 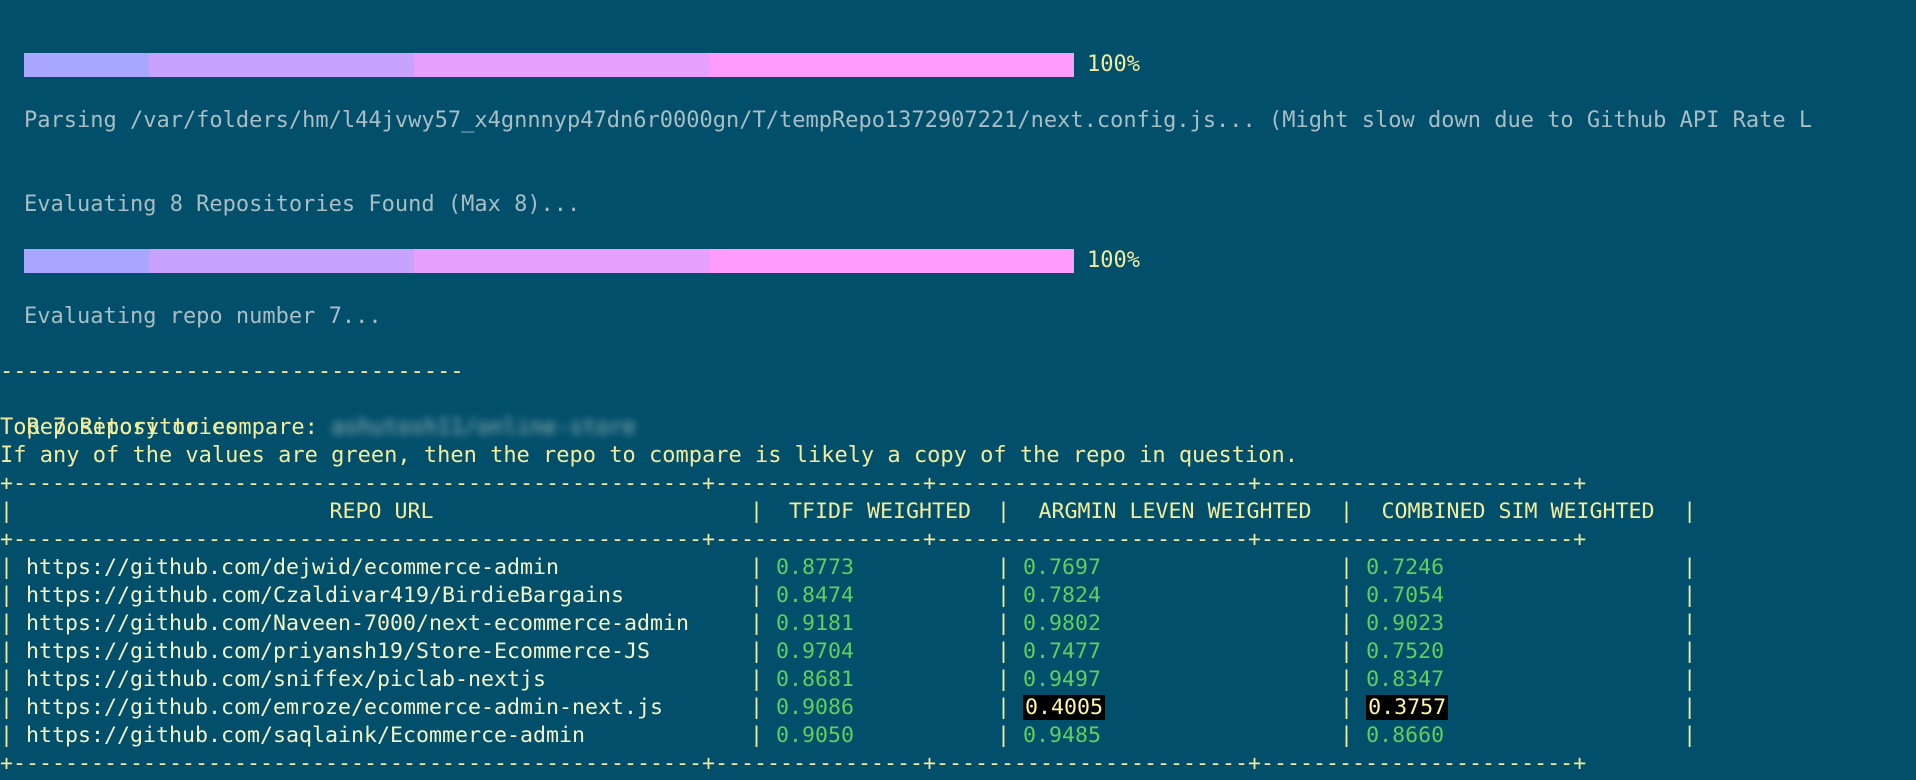 I want to click on cell-argmin-value: 0.7477, so click(x=1062, y=651).